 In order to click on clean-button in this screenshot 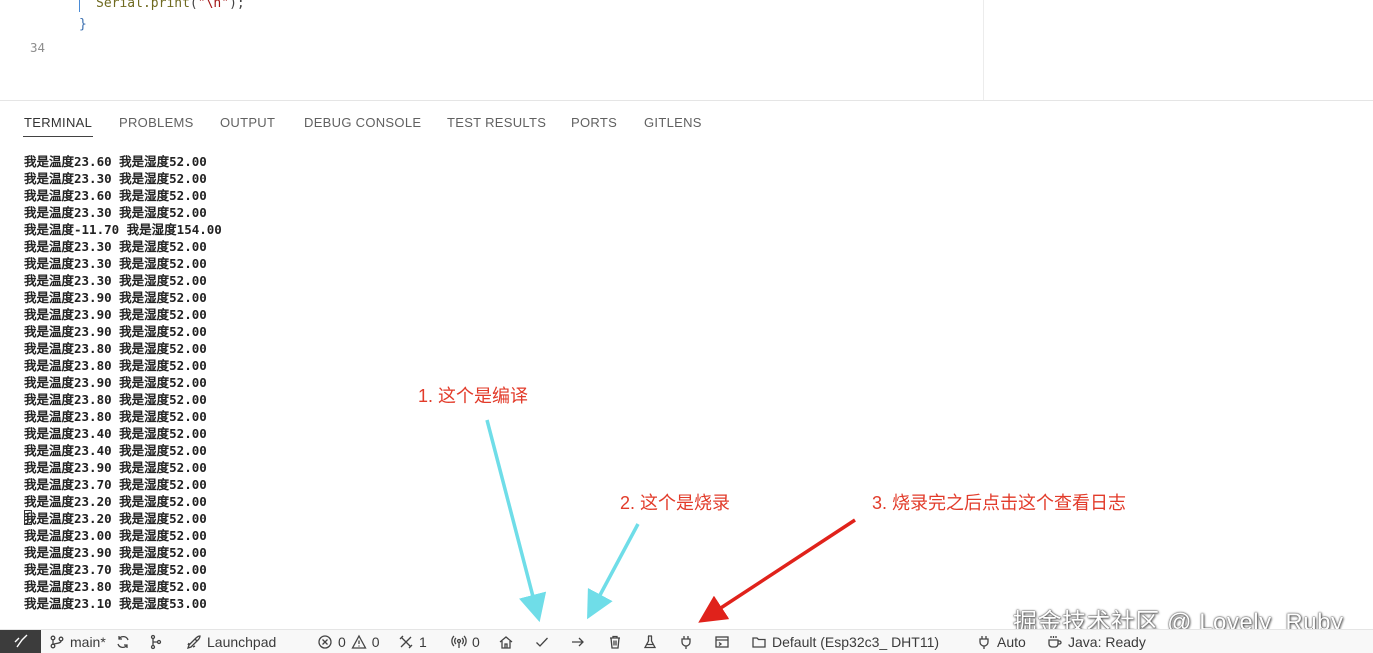, I will do `click(615, 642)`.